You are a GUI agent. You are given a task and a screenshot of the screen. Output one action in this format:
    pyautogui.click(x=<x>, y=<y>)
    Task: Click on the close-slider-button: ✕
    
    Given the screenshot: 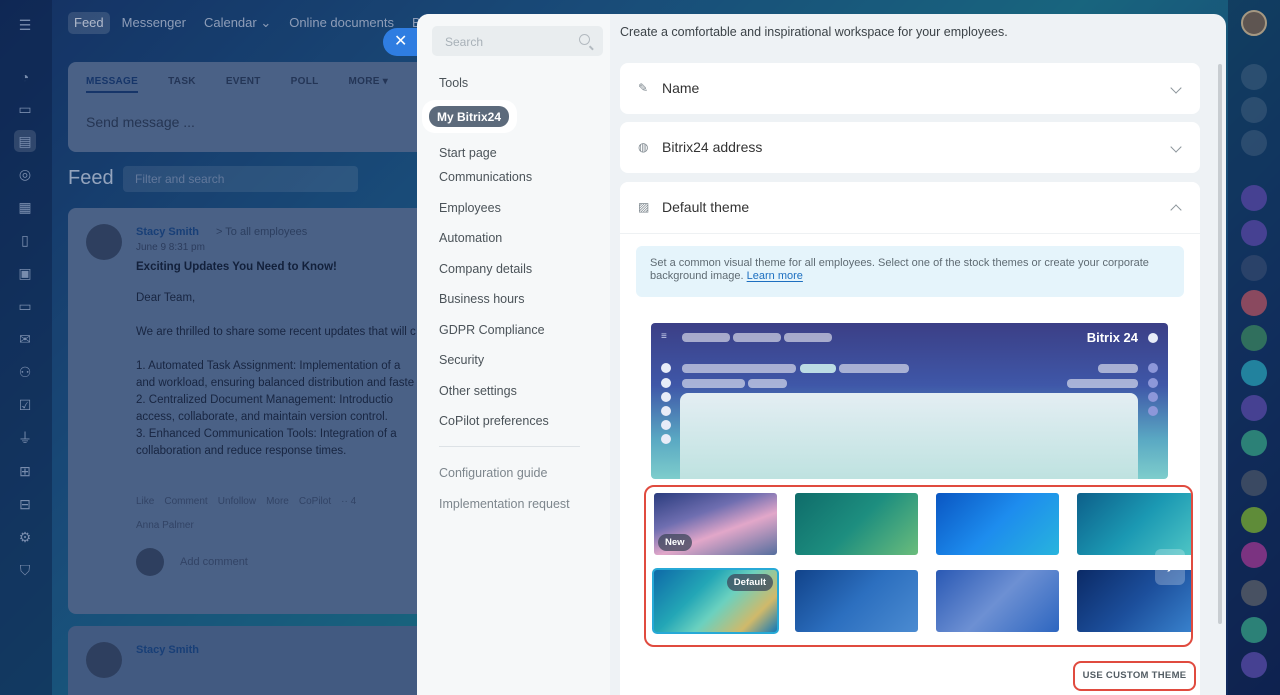 What is the action you would take?
    pyautogui.click(x=401, y=42)
    